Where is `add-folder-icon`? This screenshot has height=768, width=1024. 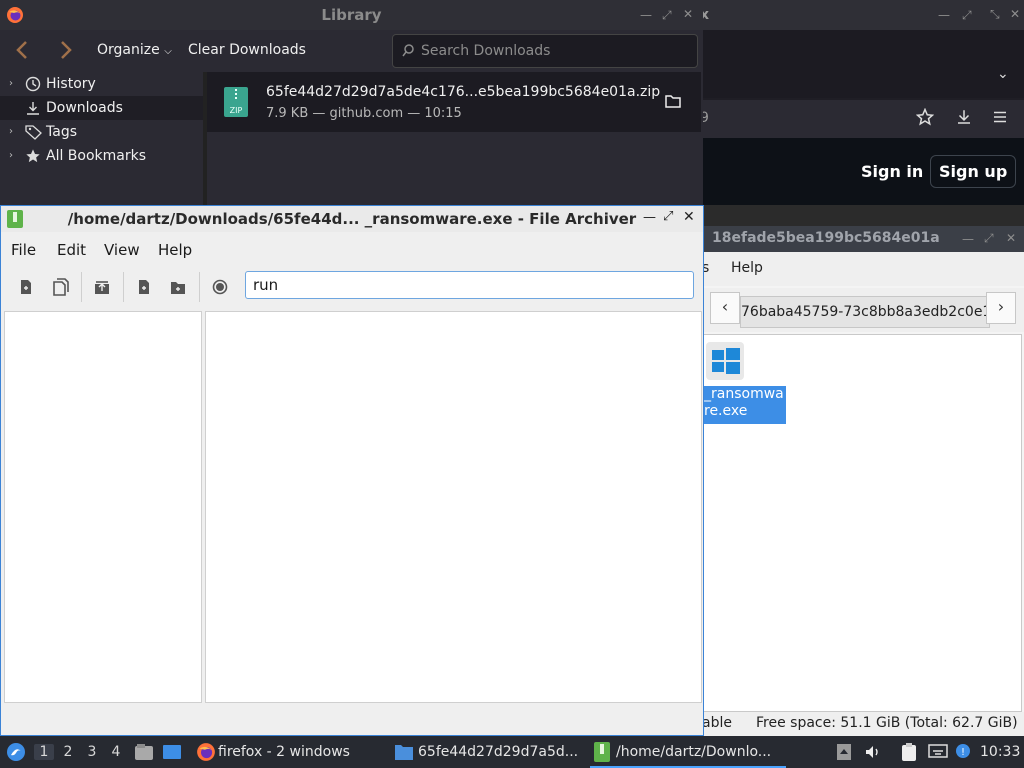
add-folder-icon is located at coordinates (178, 287).